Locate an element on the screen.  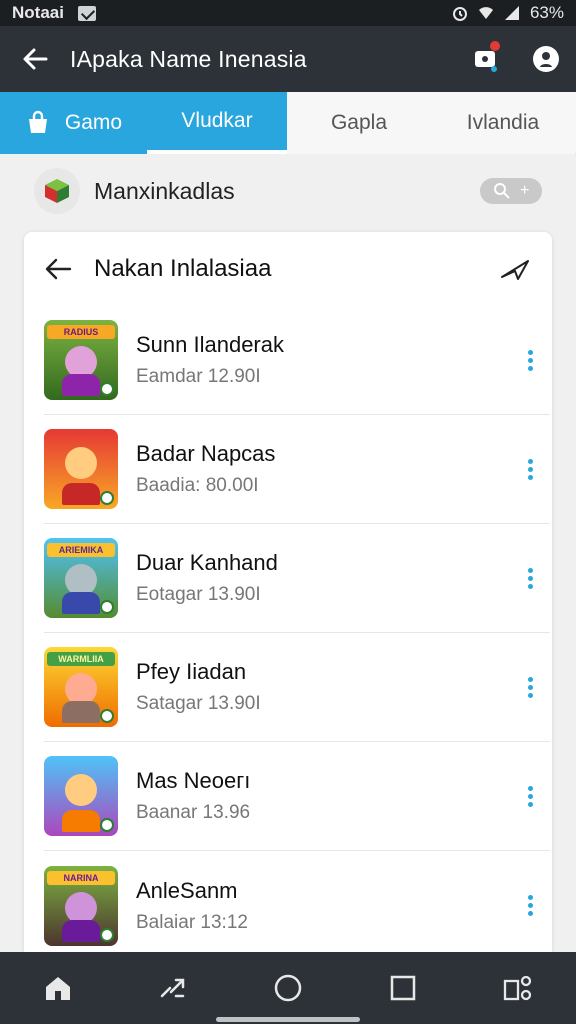
square-icon is located at coordinates (403, 988).